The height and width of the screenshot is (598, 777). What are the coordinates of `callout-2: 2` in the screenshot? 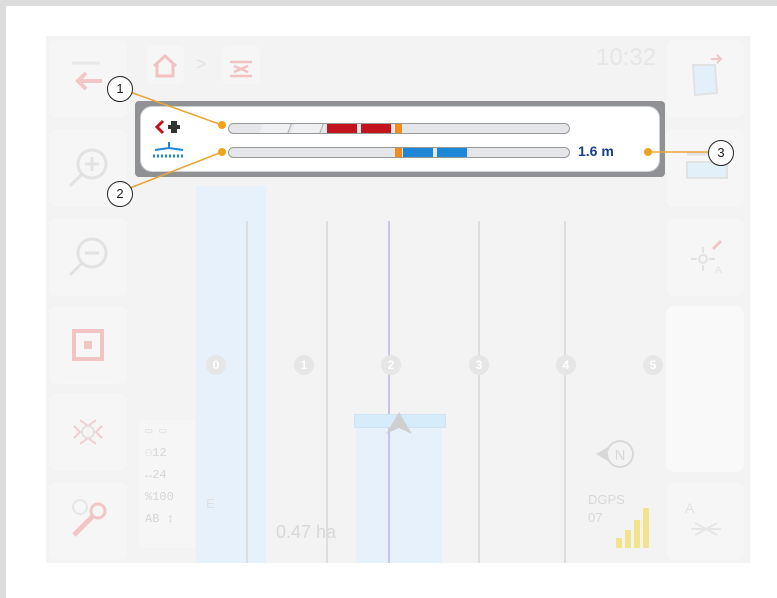 It's located at (120, 194).